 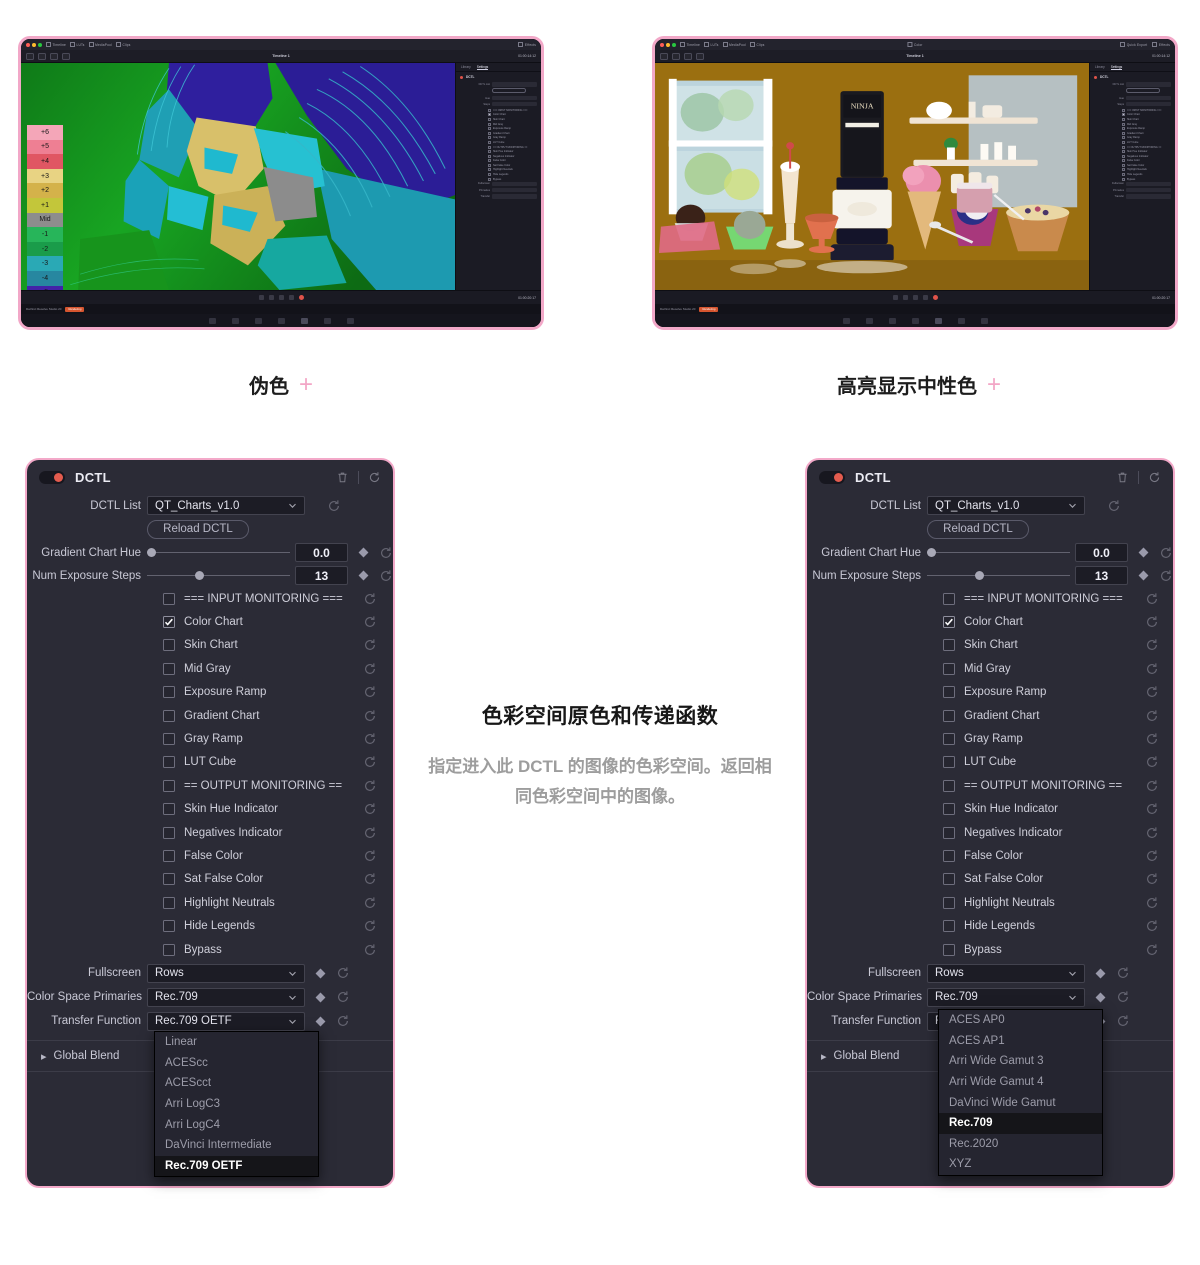 I want to click on skip-back-icon, so click(x=261, y=297).